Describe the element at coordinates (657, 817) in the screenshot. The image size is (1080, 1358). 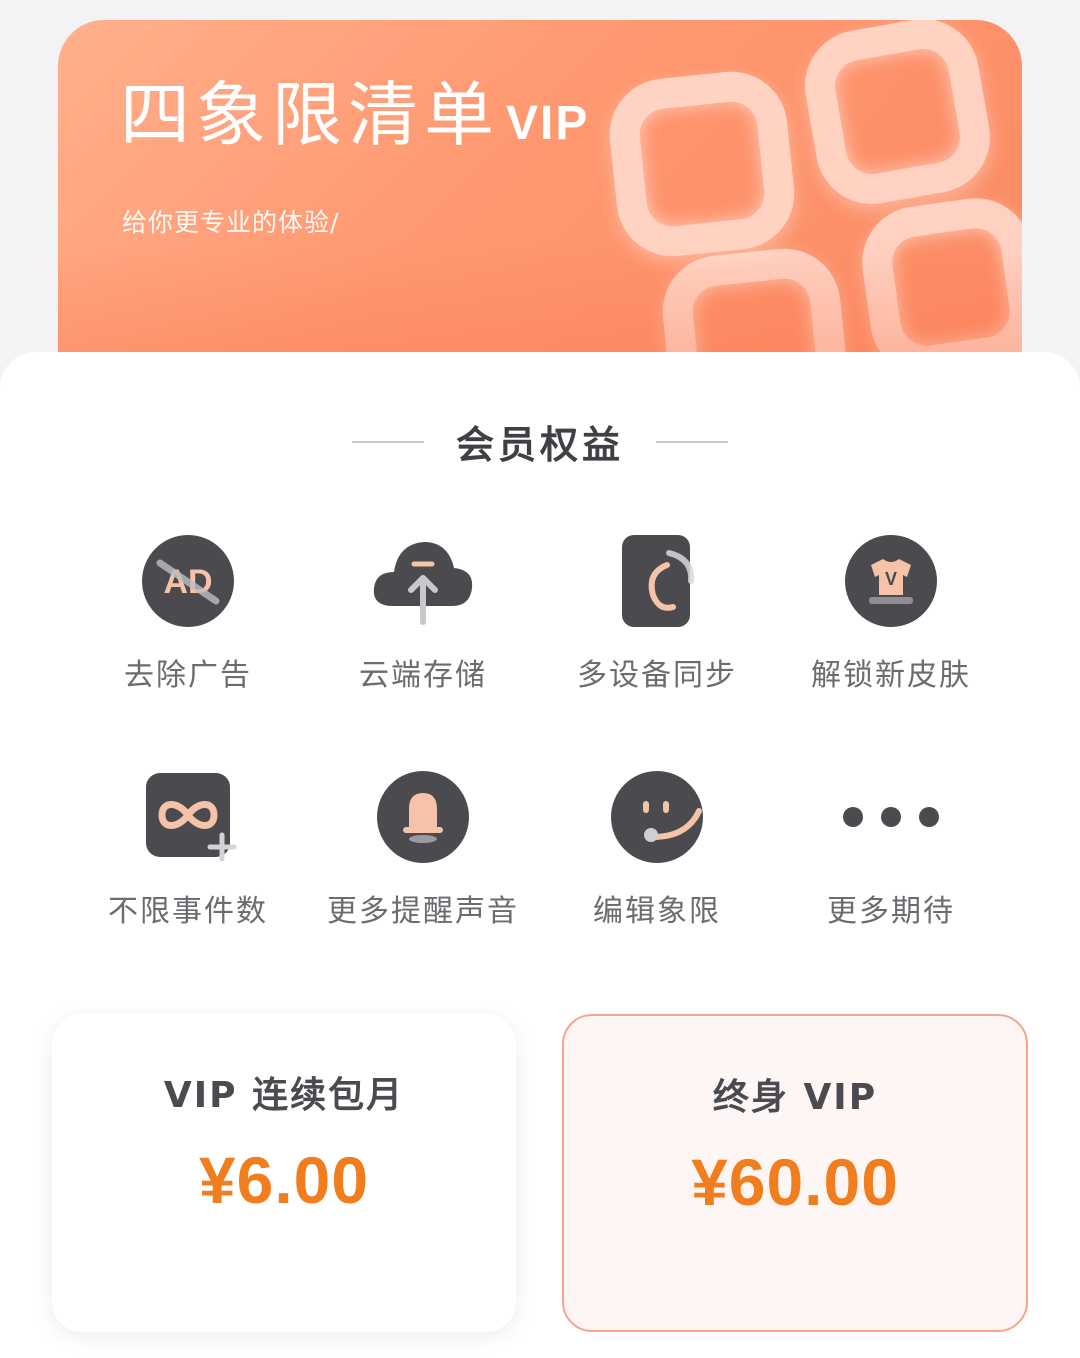
I see `edit-face-icon` at that location.